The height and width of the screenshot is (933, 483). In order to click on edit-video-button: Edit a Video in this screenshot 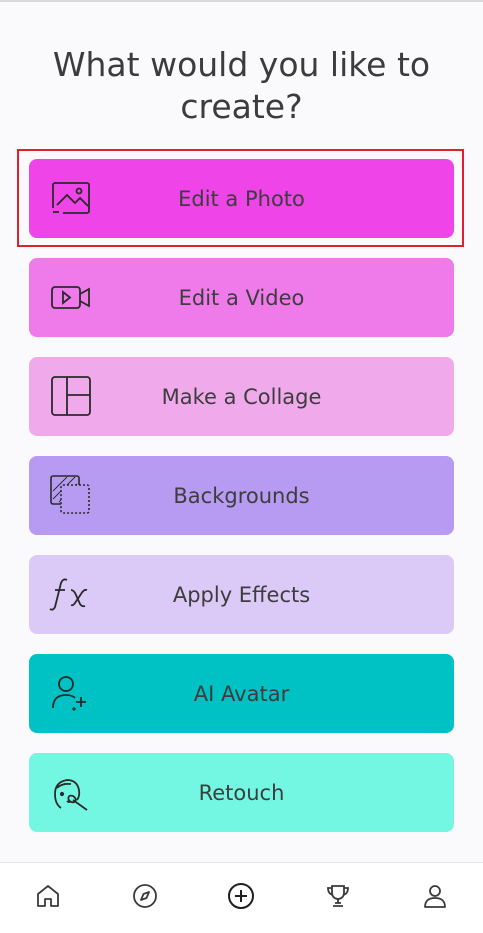, I will do `click(241, 297)`.